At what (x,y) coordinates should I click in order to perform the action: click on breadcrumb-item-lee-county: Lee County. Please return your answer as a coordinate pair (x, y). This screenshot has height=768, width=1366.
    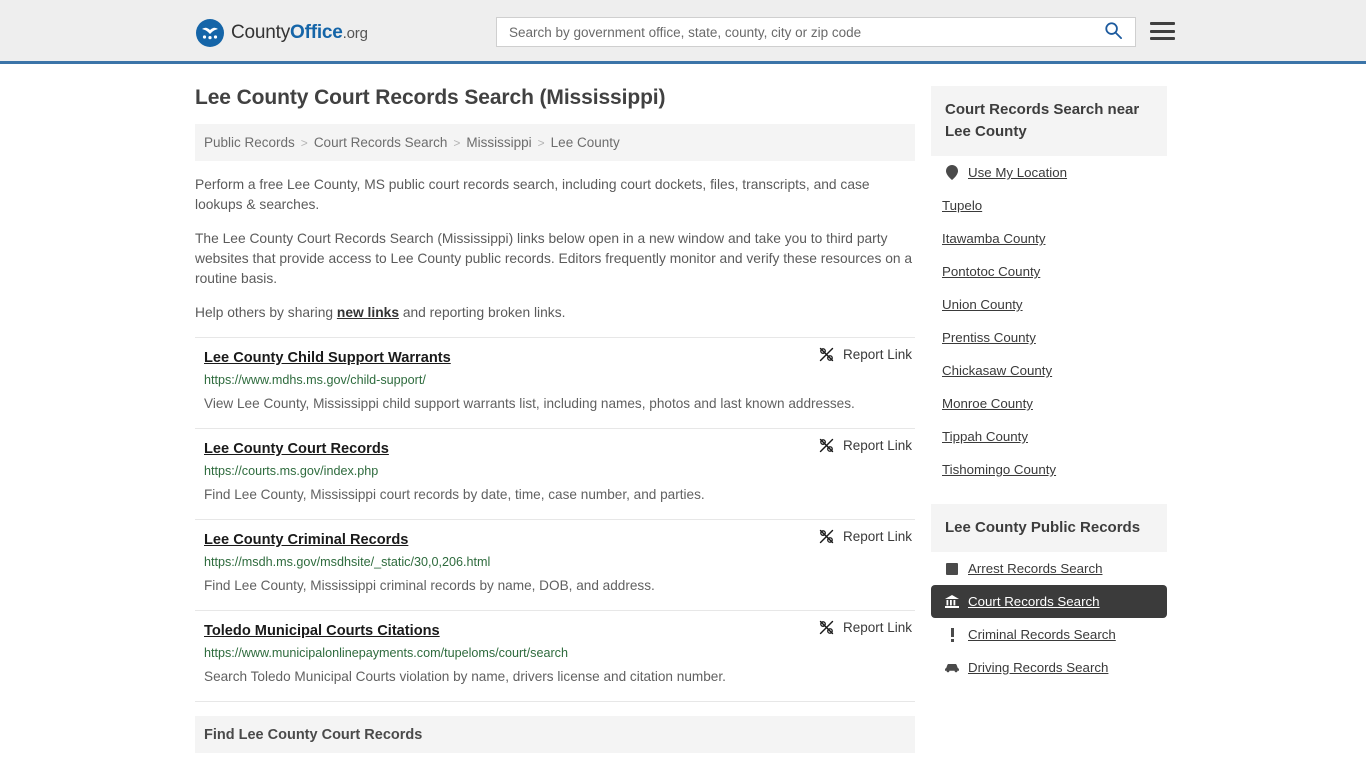
    Looking at the image, I should click on (585, 142).